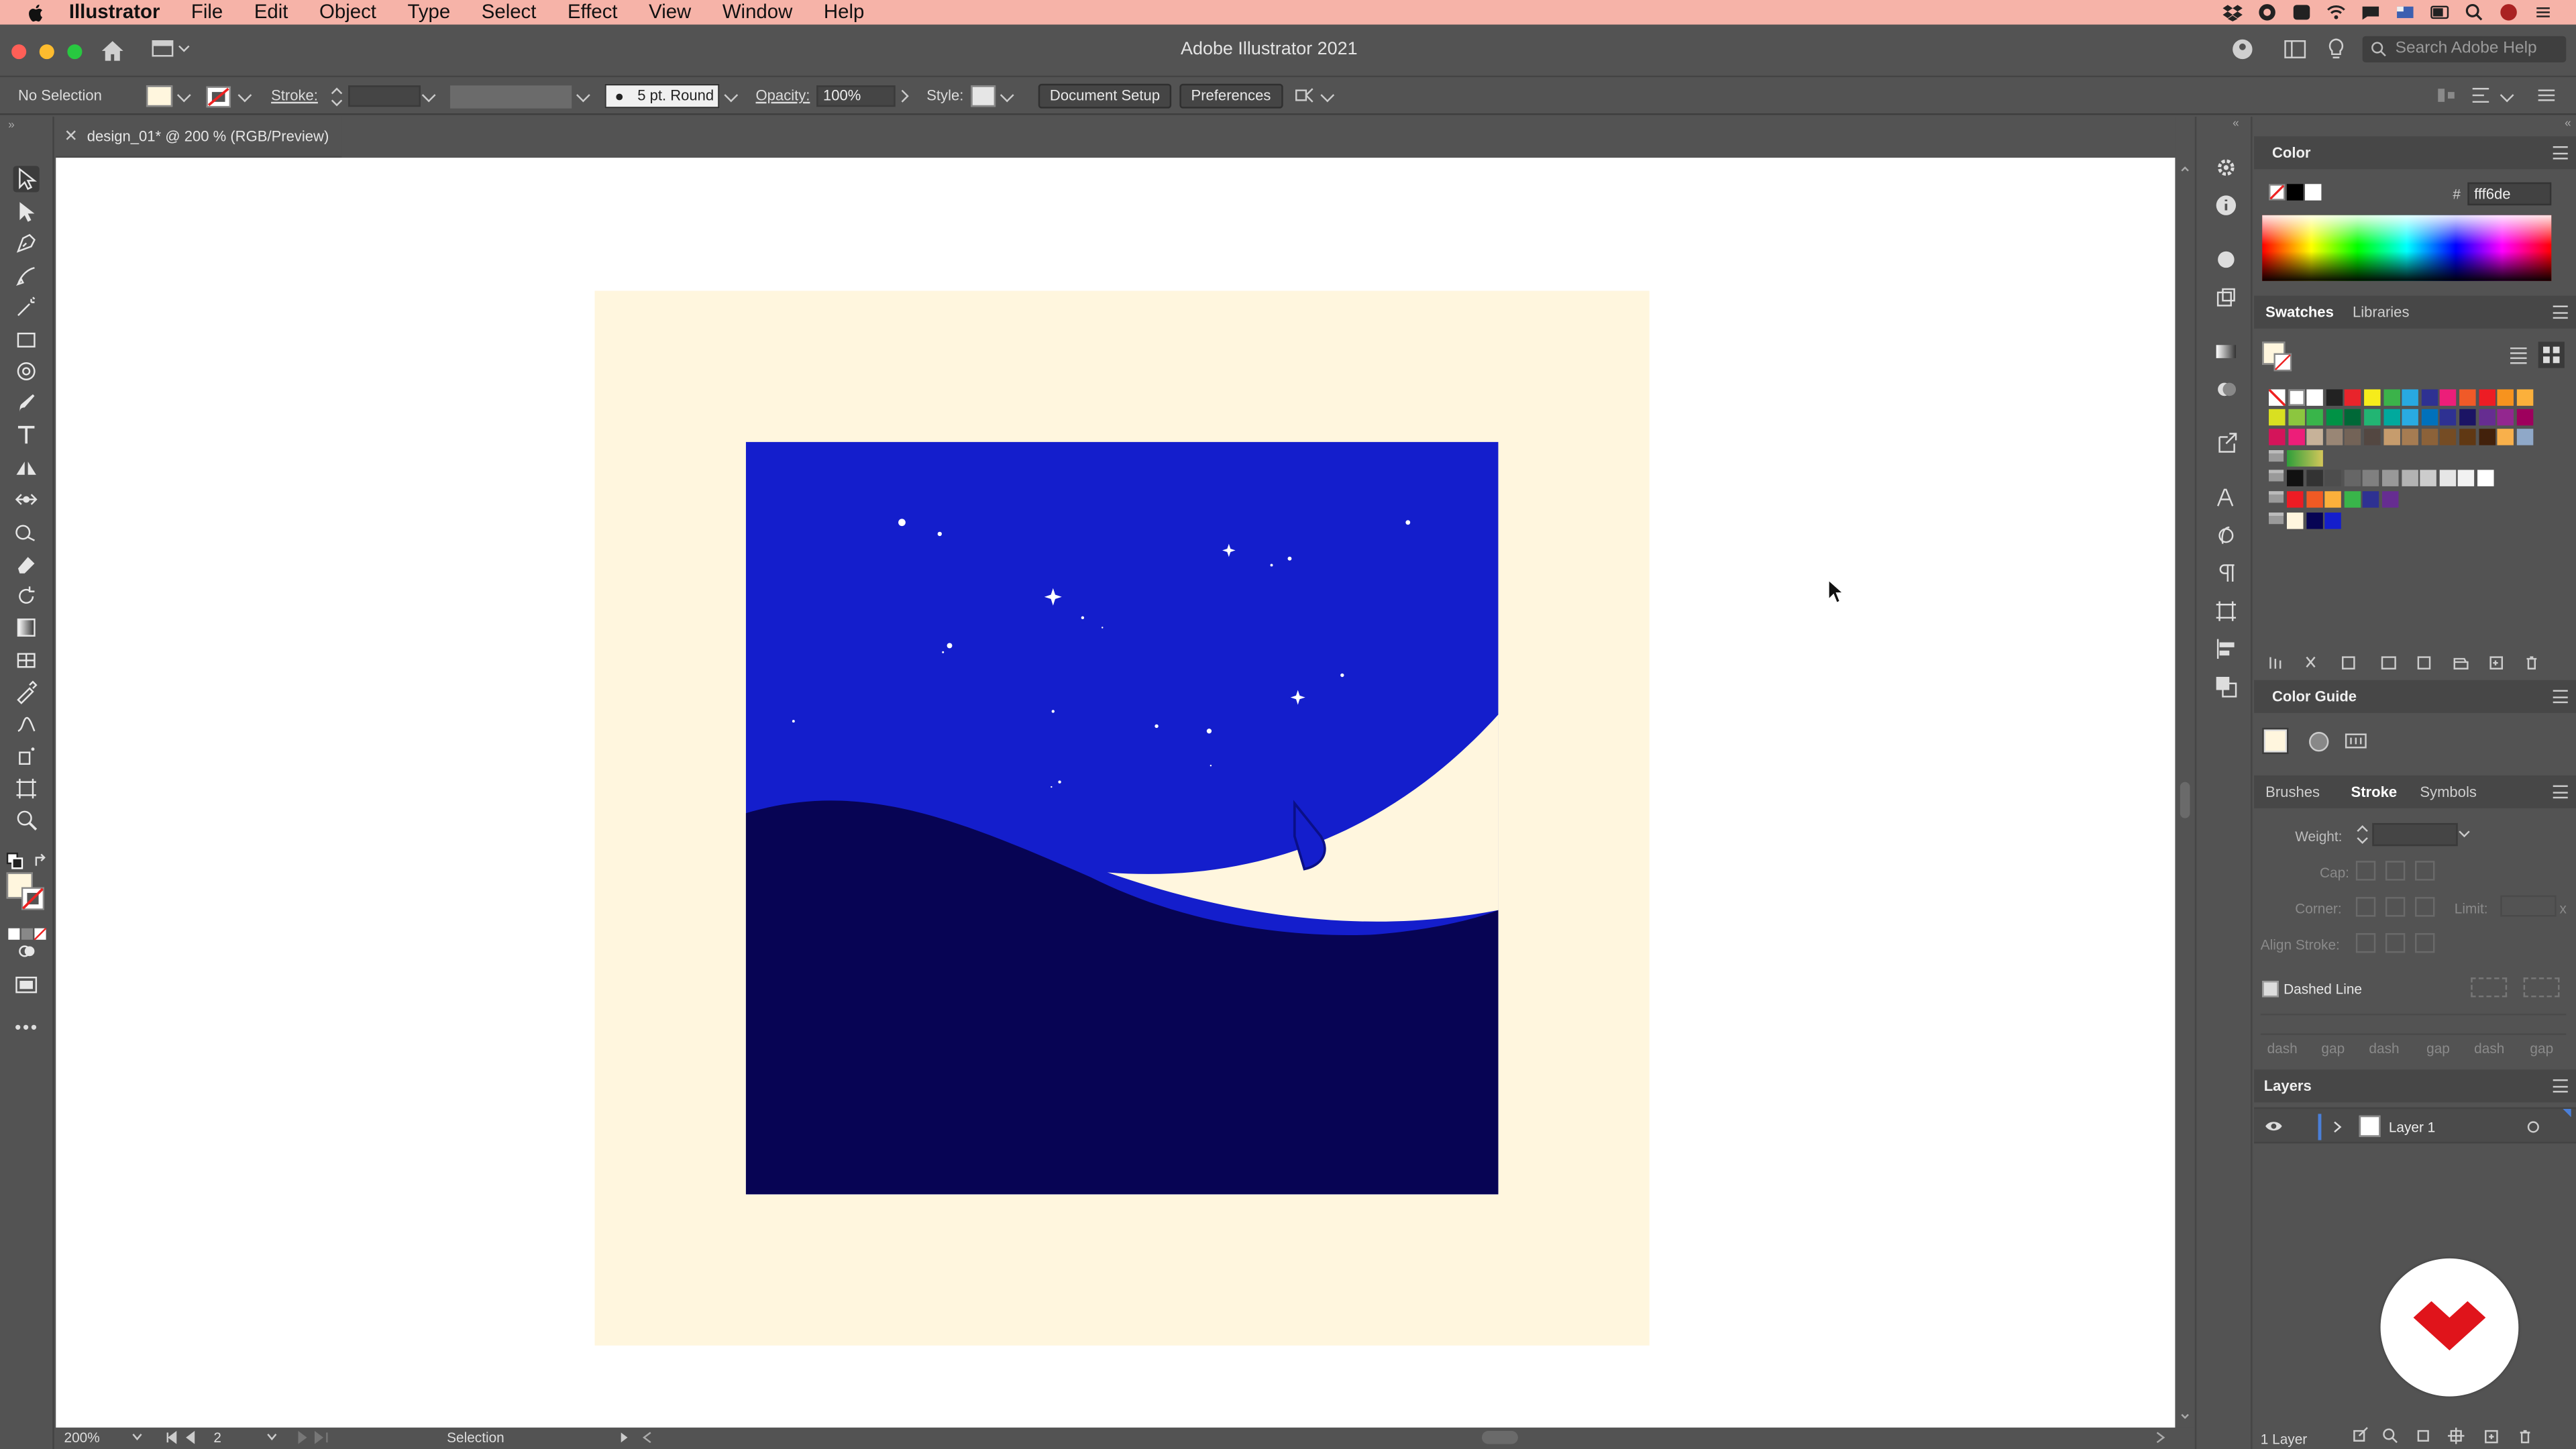 The height and width of the screenshot is (1449, 2576). I want to click on wifi-icon, so click(2336, 12).